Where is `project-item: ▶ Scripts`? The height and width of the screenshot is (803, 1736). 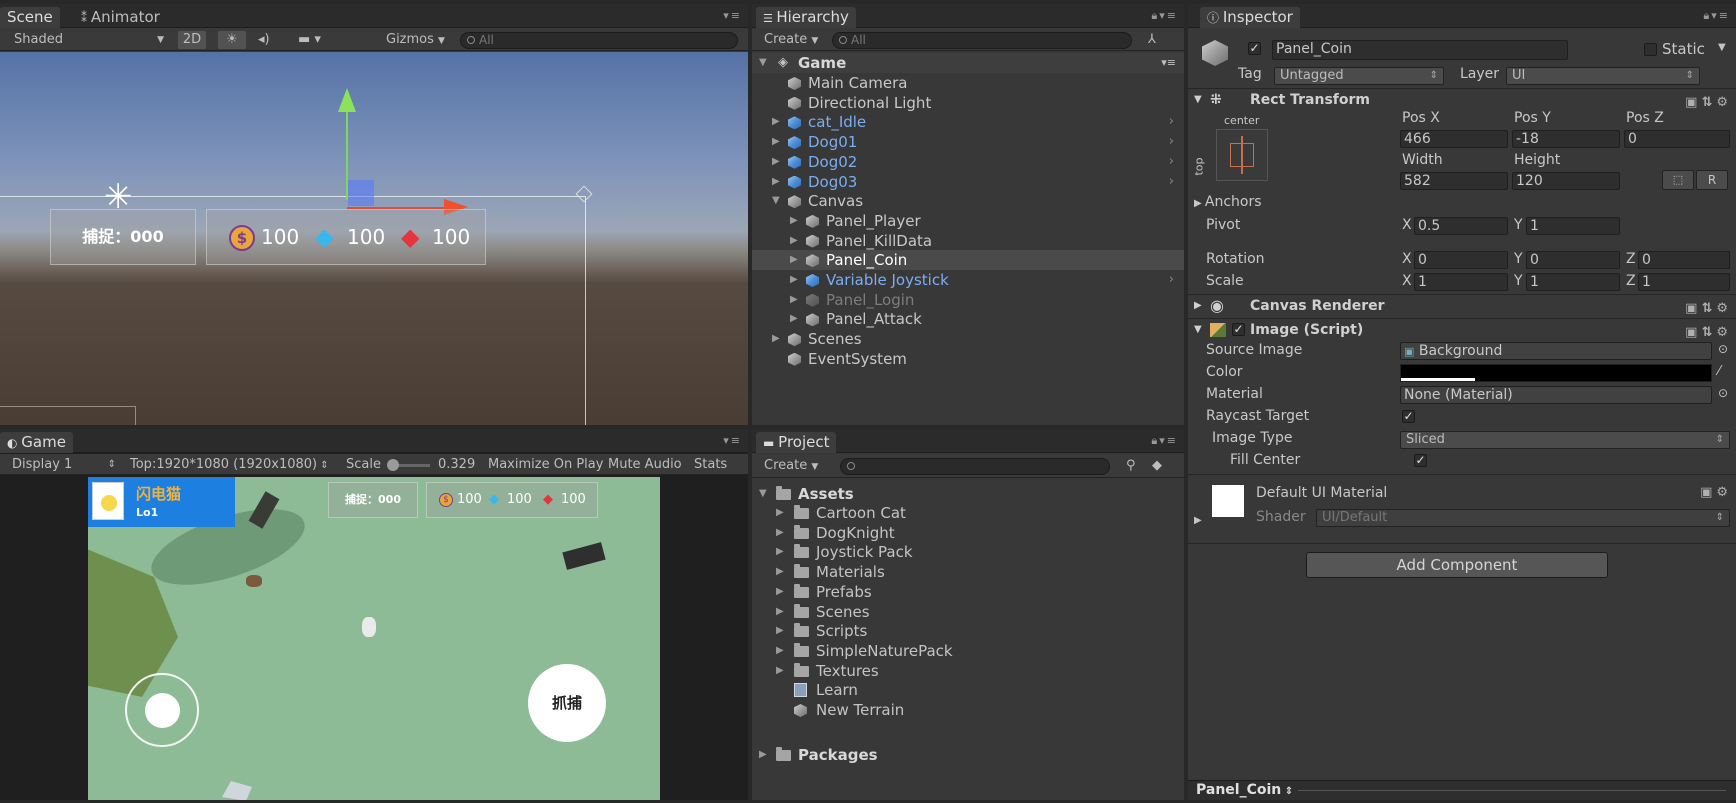 project-item: ▶ Scripts is located at coordinates (968, 631).